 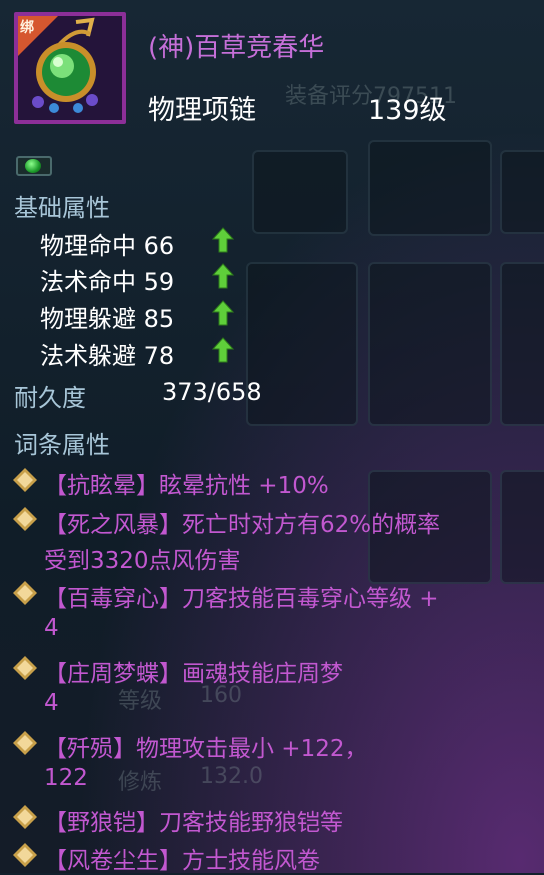 What do you see at coordinates (50, 398) in the screenshot?
I see `durability-label: 耐久度` at bounding box center [50, 398].